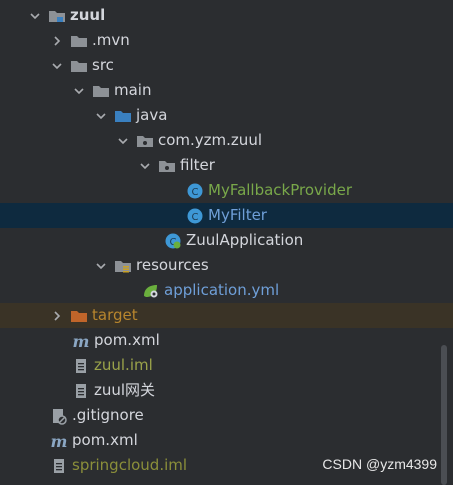 The height and width of the screenshot is (485, 453). What do you see at coordinates (226, 115) in the screenshot?
I see `tree-row-java: java` at bounding box center [226, 115].